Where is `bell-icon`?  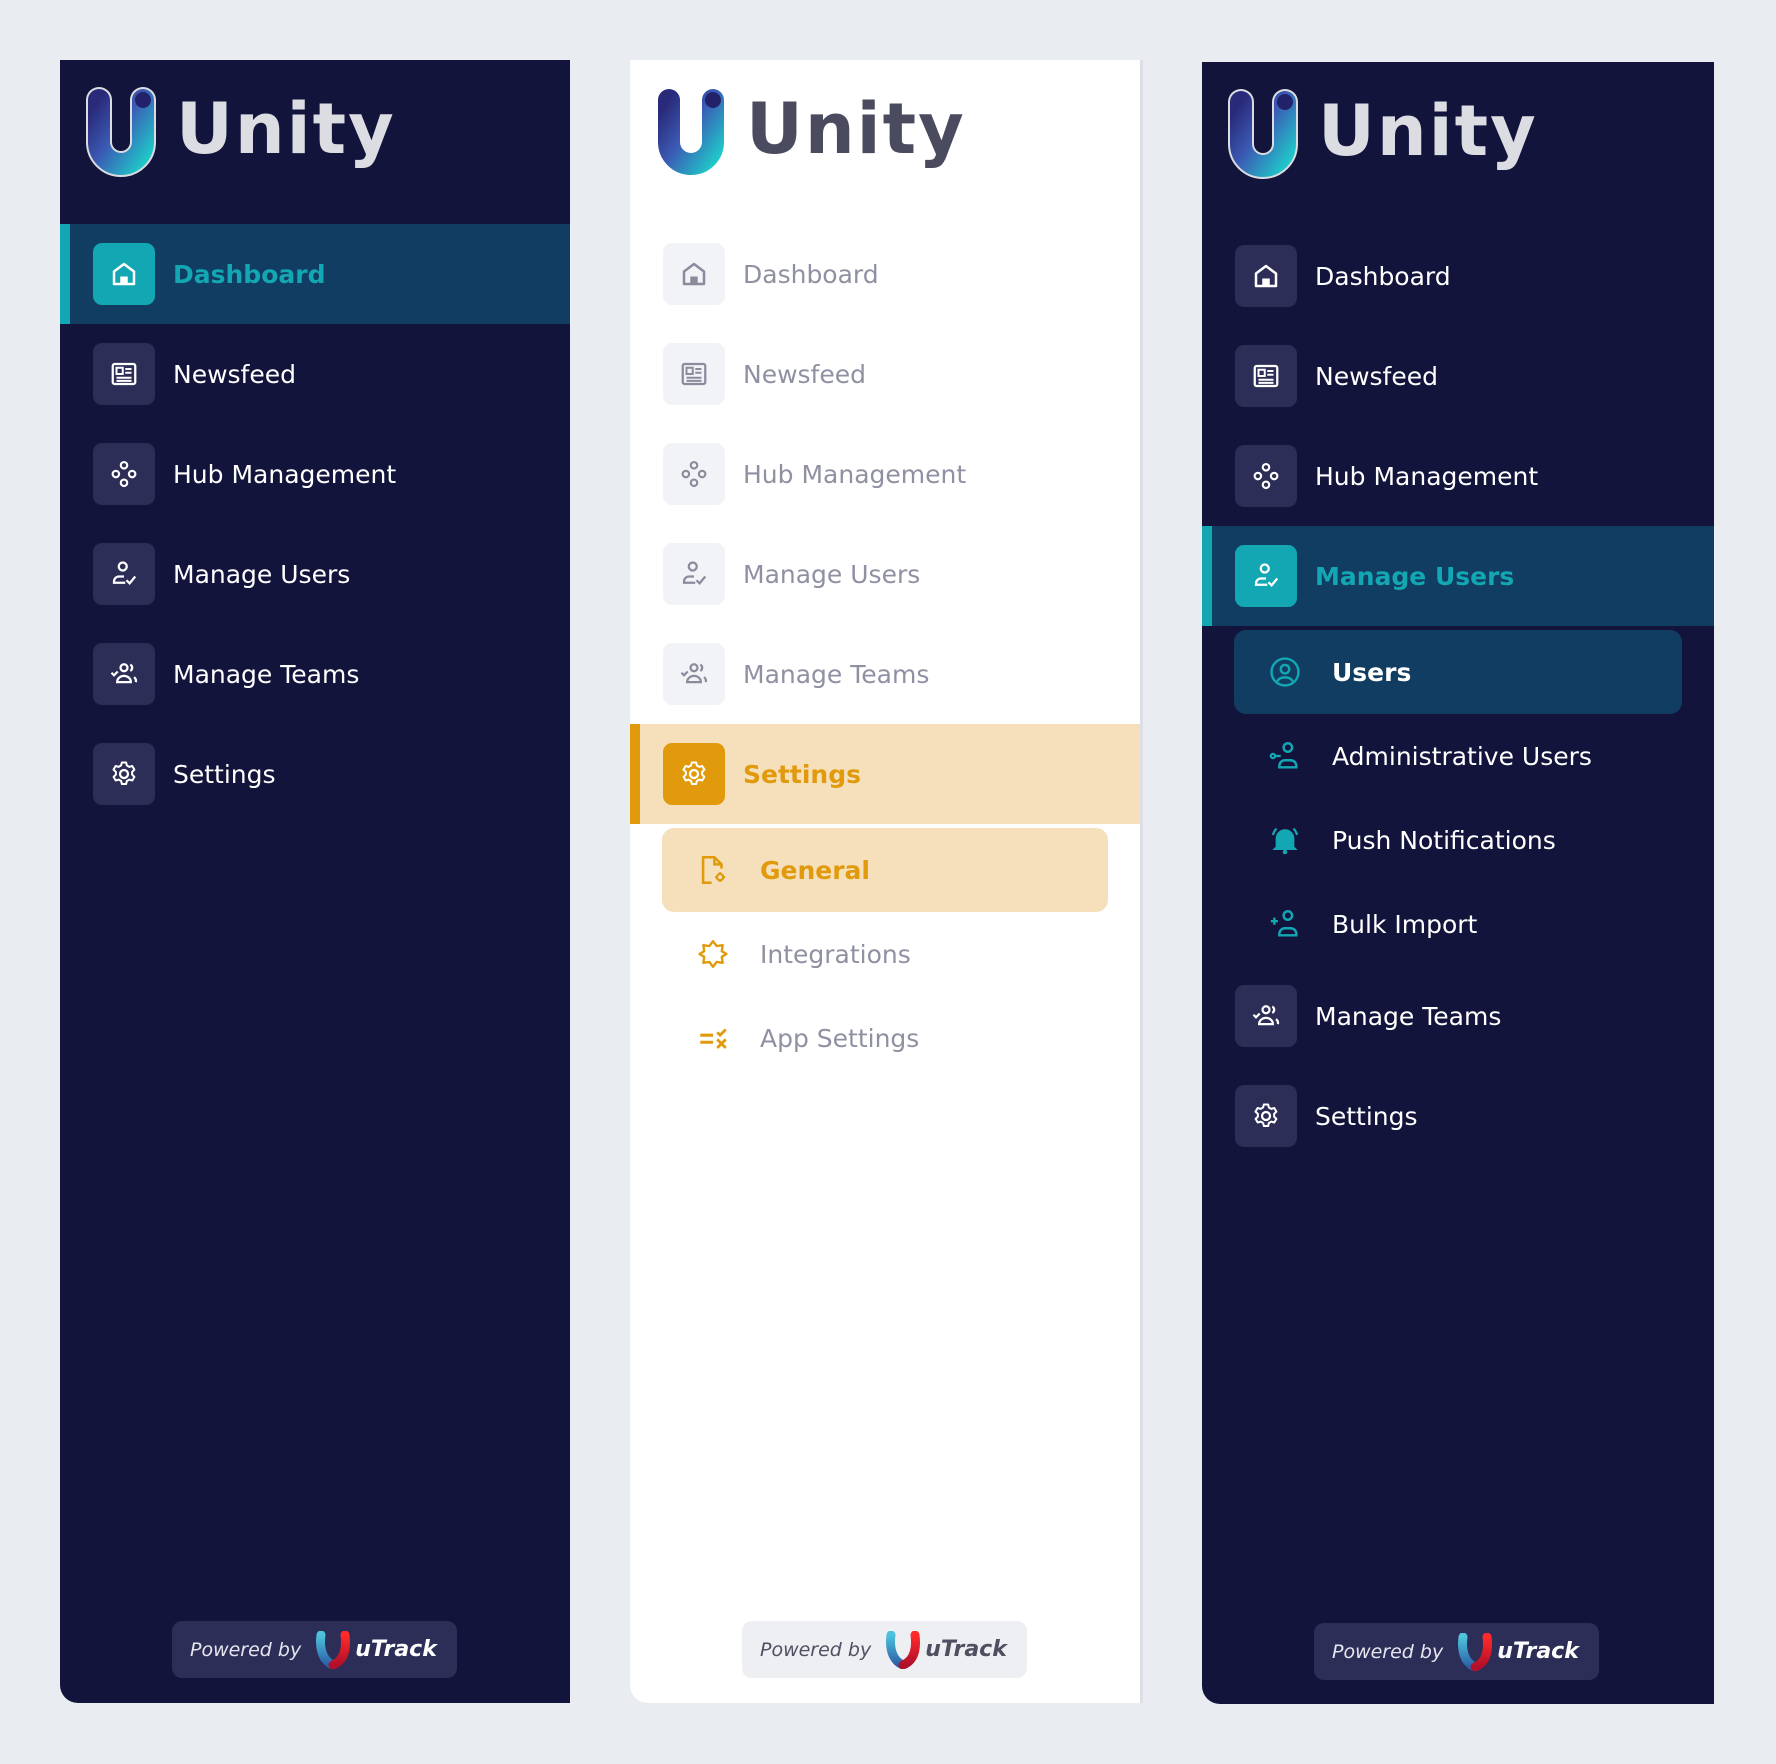
bell-icon is located at coordinates (1285, 840).